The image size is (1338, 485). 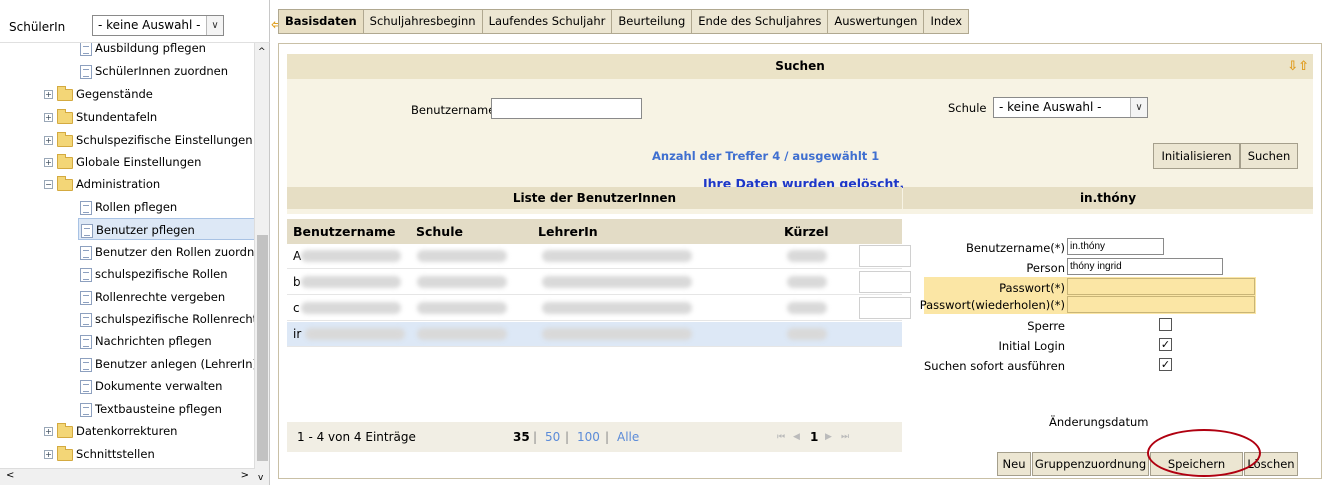 What do you see at coordinates (321, 21) in the screenshot?
I see `tab-basisdaten: Basisdaten` at bounding box center [321, 21].